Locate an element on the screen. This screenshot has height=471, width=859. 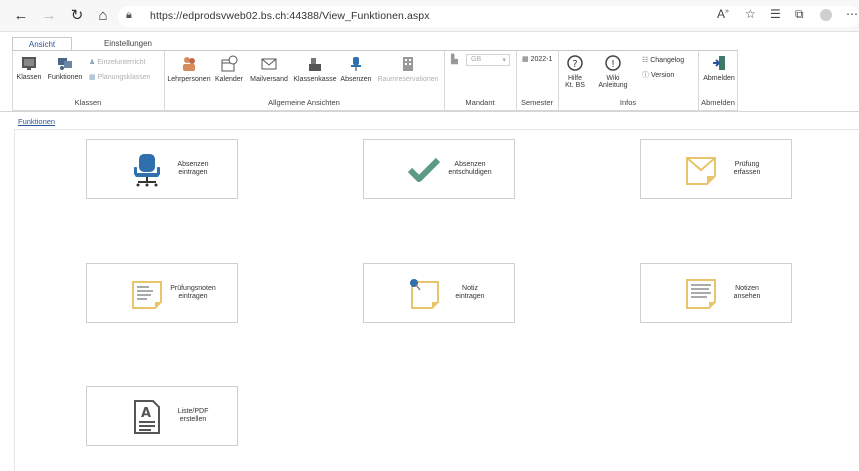
semester-icon: ▦ is located at coordinates (525, 59).